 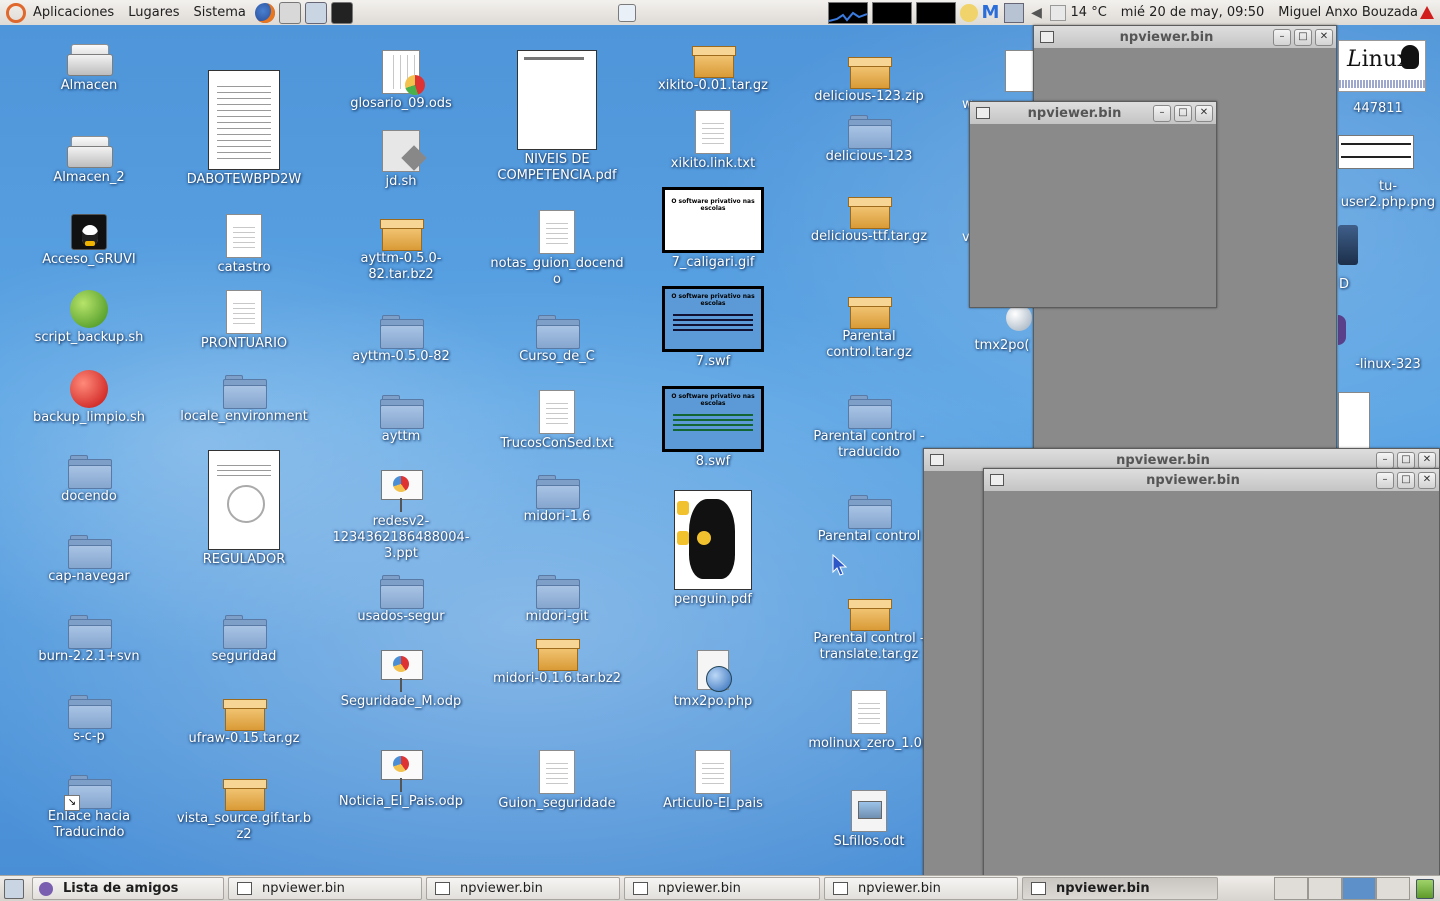 What do you see at coordinates (244, 640) in the screenshot?
I see `desktop-icon-seguridad: seguridad` at bounding box center [244, 640].